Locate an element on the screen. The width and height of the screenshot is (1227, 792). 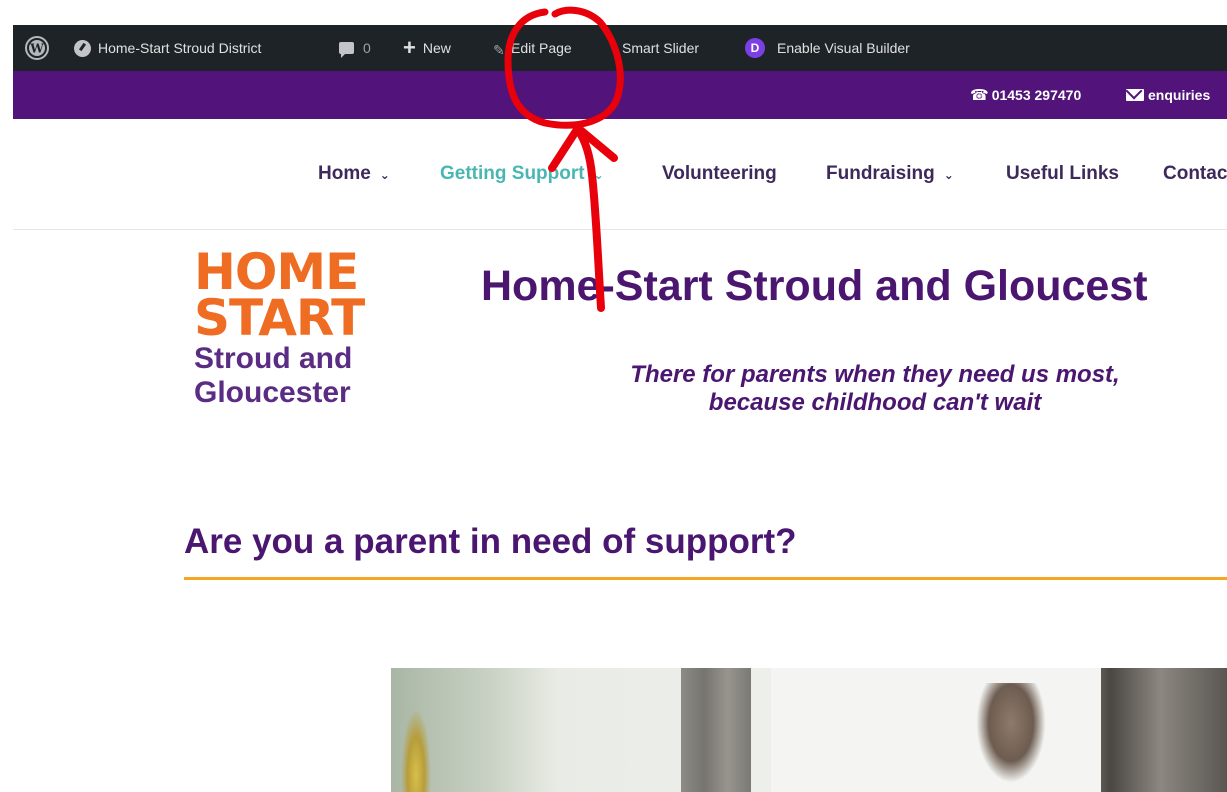
photo-curtain is located at coordinates (716, 730).